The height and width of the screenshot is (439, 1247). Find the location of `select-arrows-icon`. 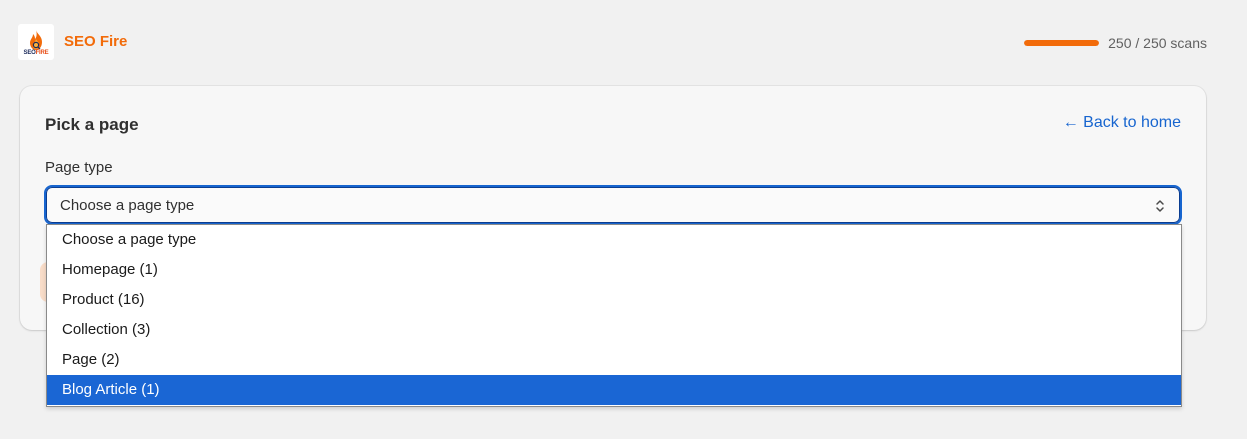

select-arrows-icon is located at coordinates (1160, 206).